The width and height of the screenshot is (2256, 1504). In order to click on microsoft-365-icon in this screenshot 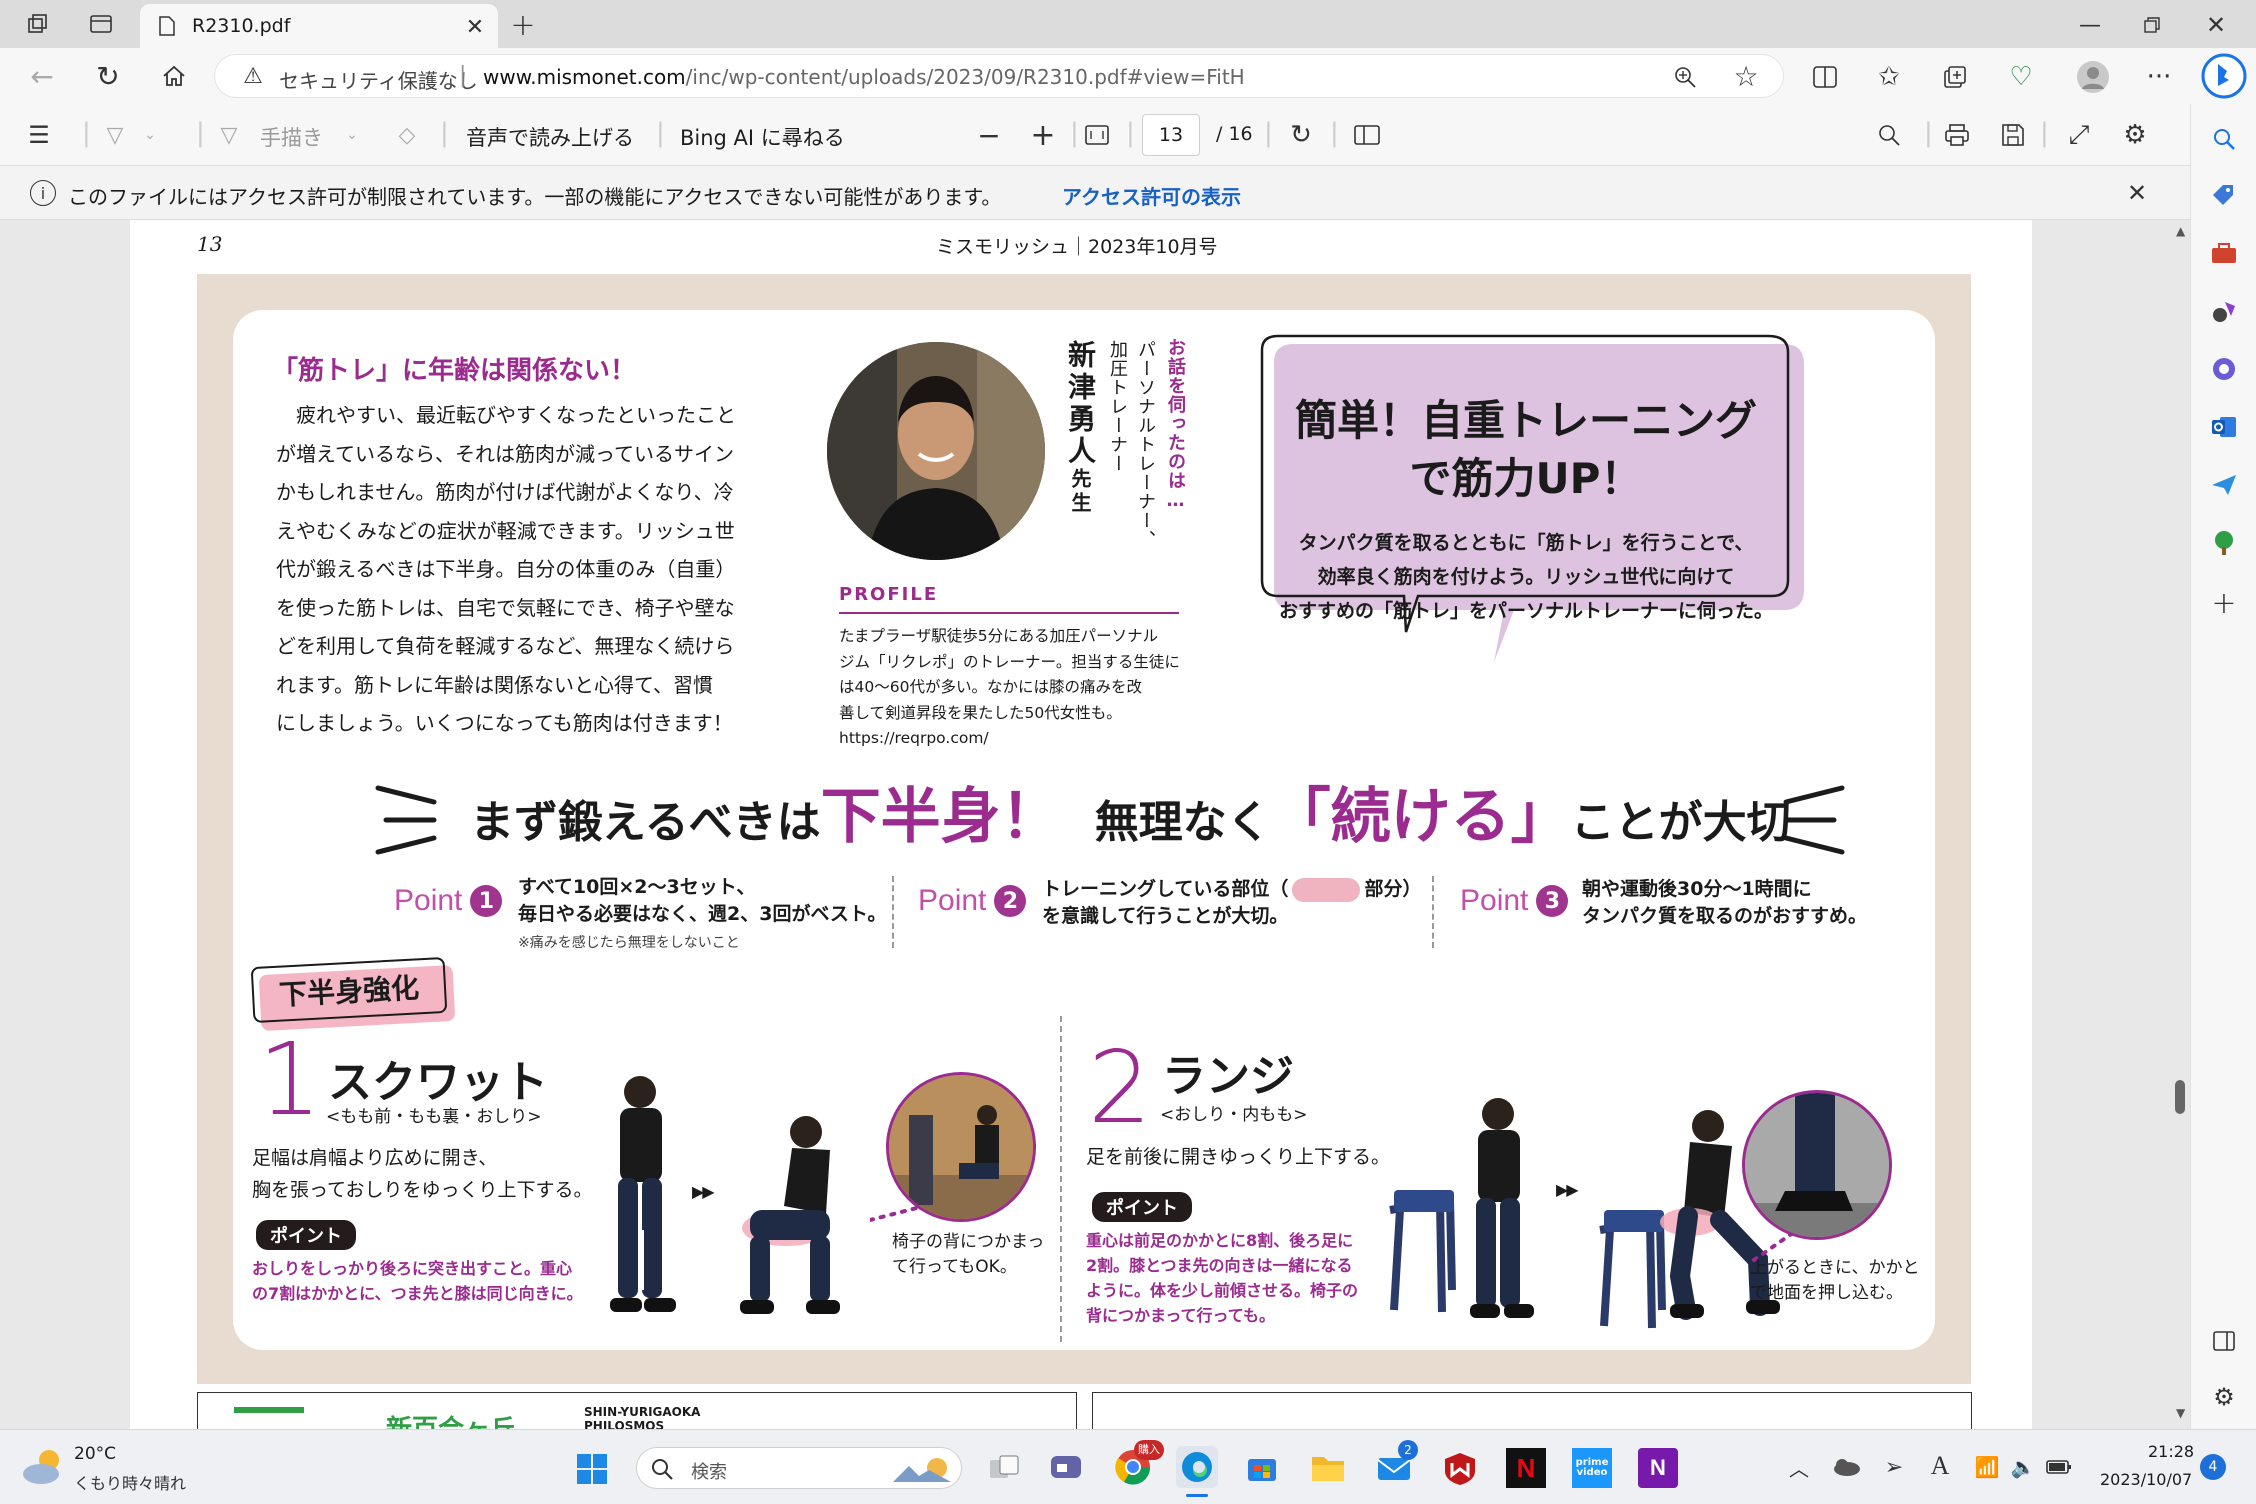, I will do `click(2224, 369)`.